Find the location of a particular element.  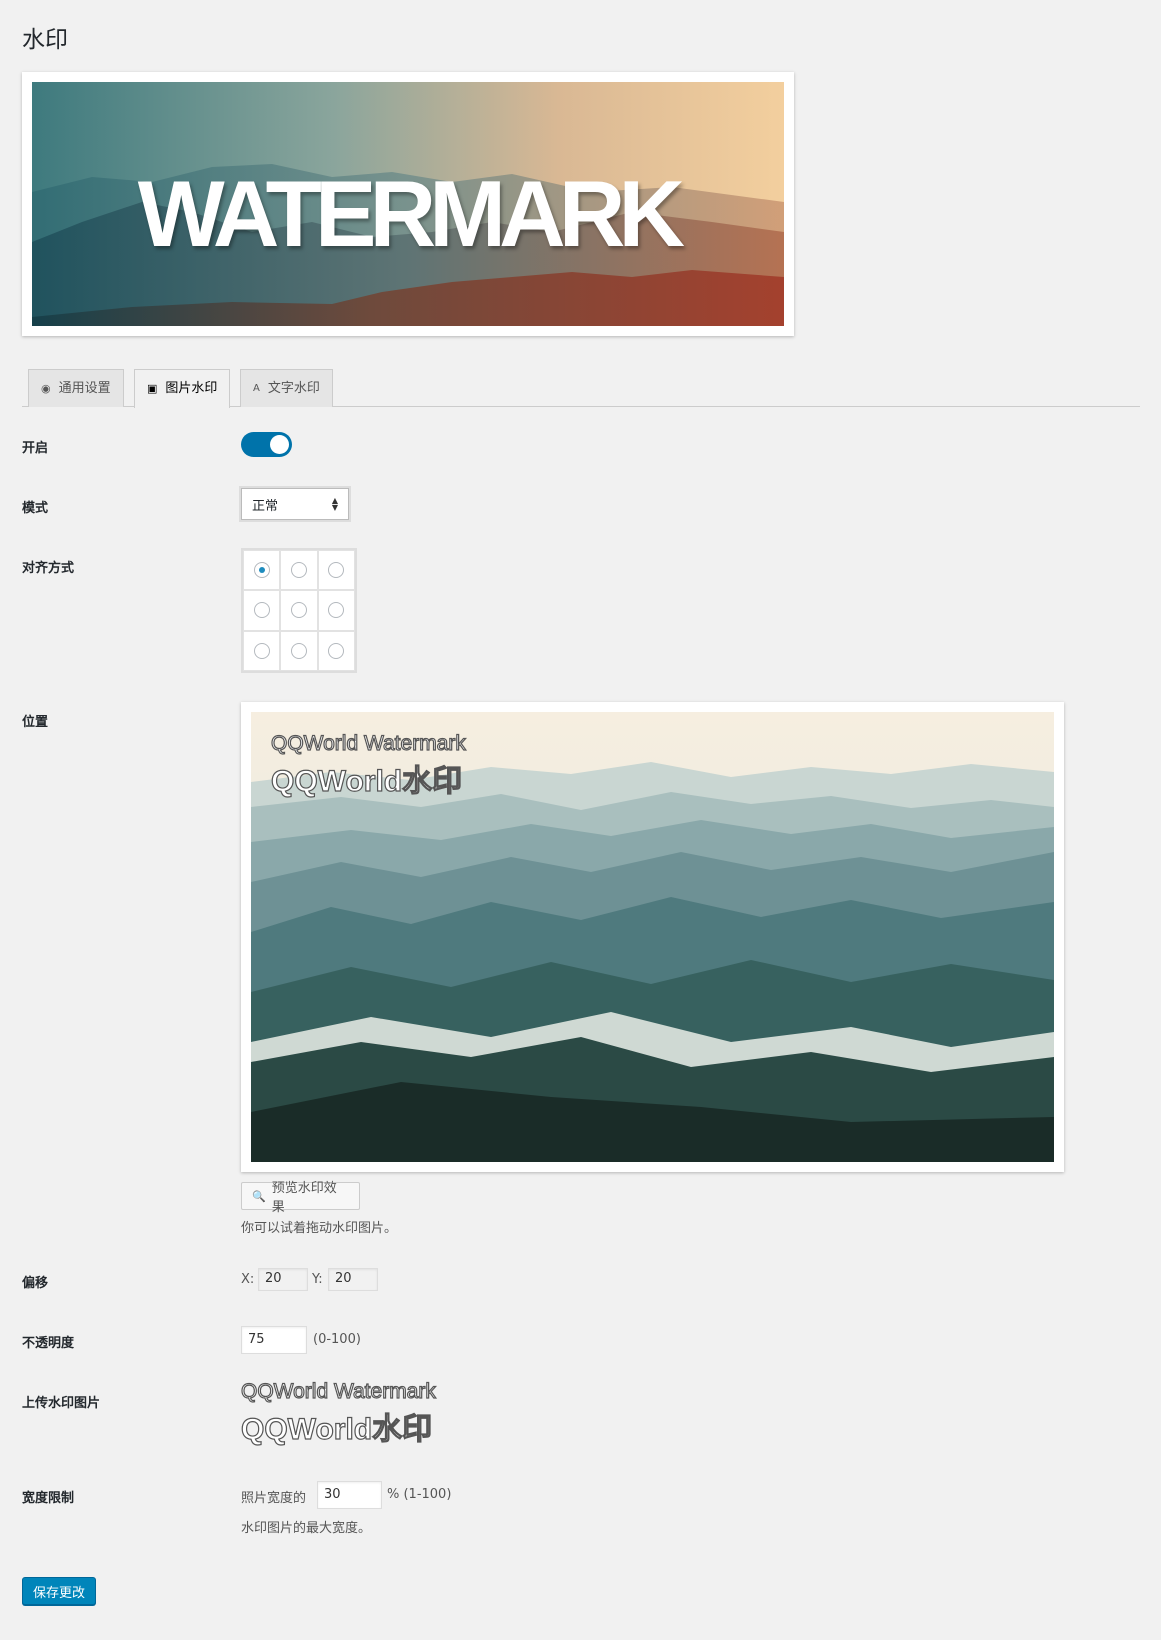

align-radio-bottom-right is located at coordinates (336, 650).